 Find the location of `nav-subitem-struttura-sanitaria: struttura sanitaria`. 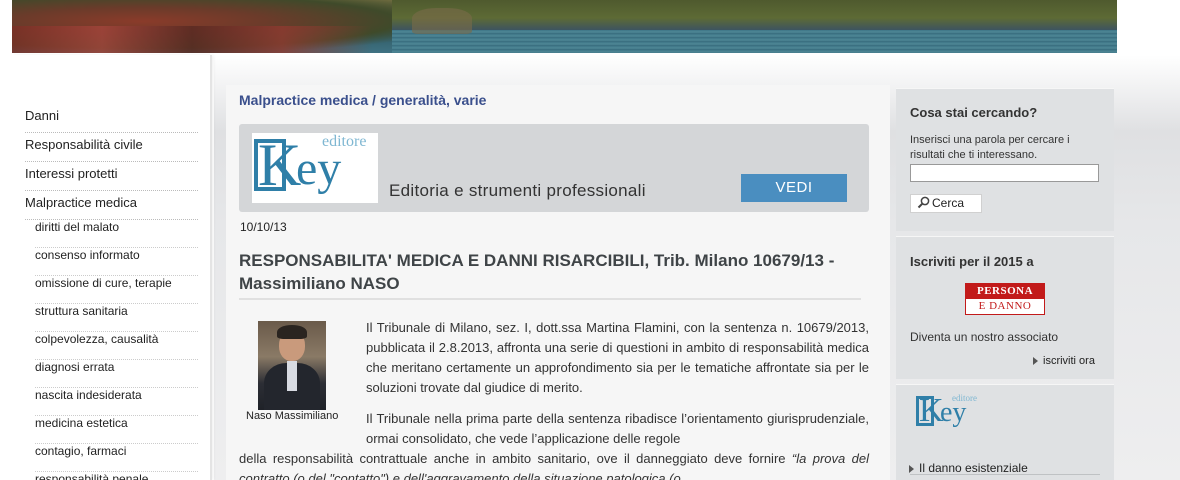

nav-subitem-struttura-sanitaria: struttura sanitaria is located at coordinates (116, 318).